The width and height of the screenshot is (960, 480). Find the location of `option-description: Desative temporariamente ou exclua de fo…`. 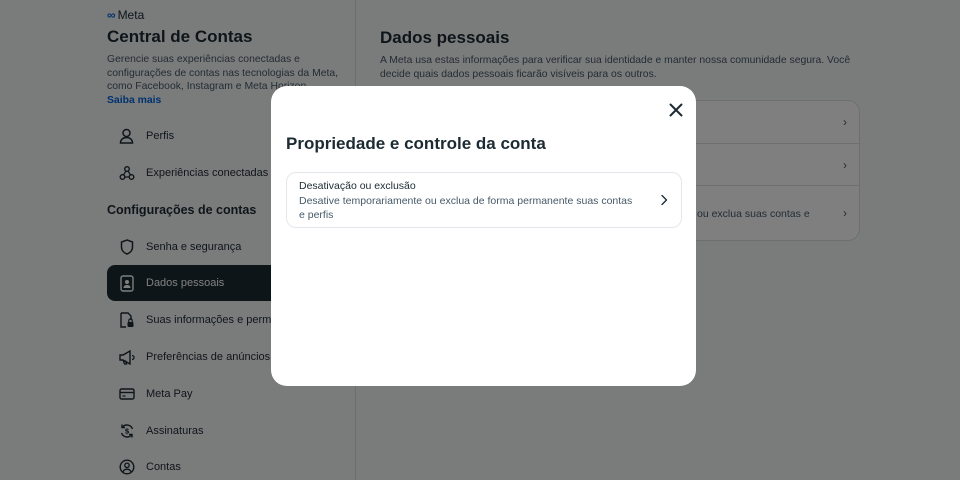

option-description: Desative temporariamente ou exclua de fo… is located at coordinates (466, 208).